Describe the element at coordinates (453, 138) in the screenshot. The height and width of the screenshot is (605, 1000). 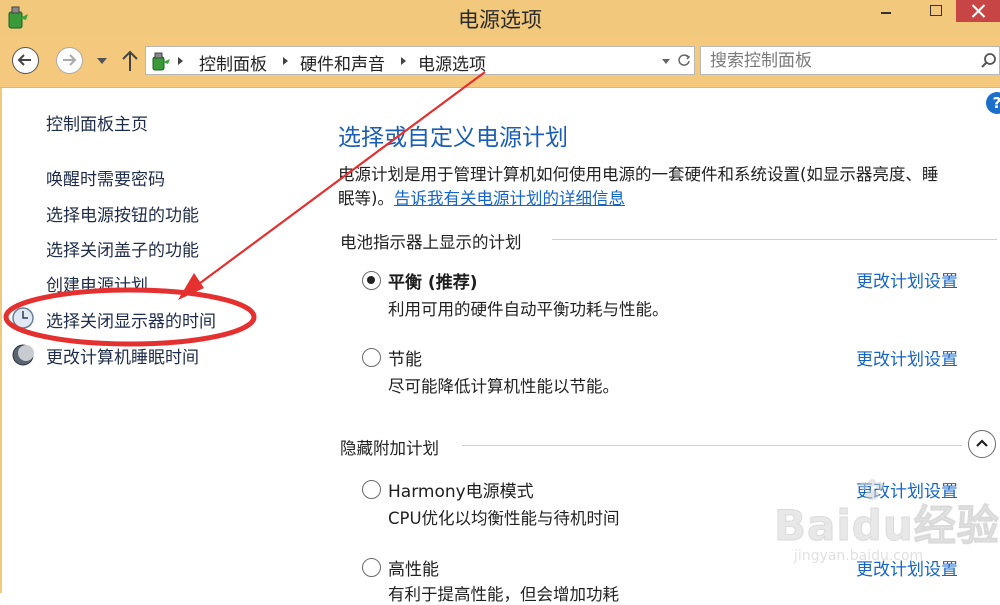
I see `page-title: 选择或自定义电源计划` at that location.